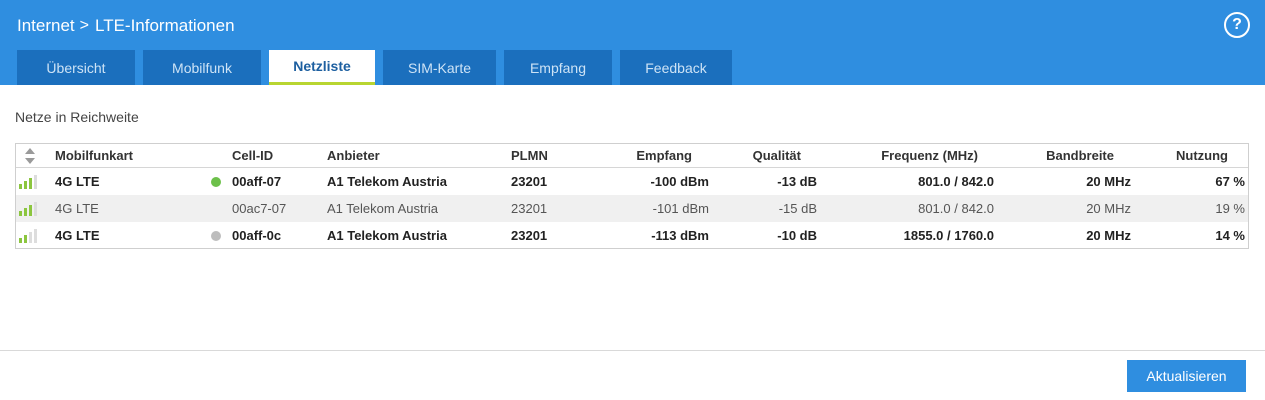 Image resolution: width=1265 pixels, height=400 pixels. What do you see at coordinates (46, 26) in the screenshot?
I see `breadcrumb-item-internet: Internet` at bounding box center [46, 26].